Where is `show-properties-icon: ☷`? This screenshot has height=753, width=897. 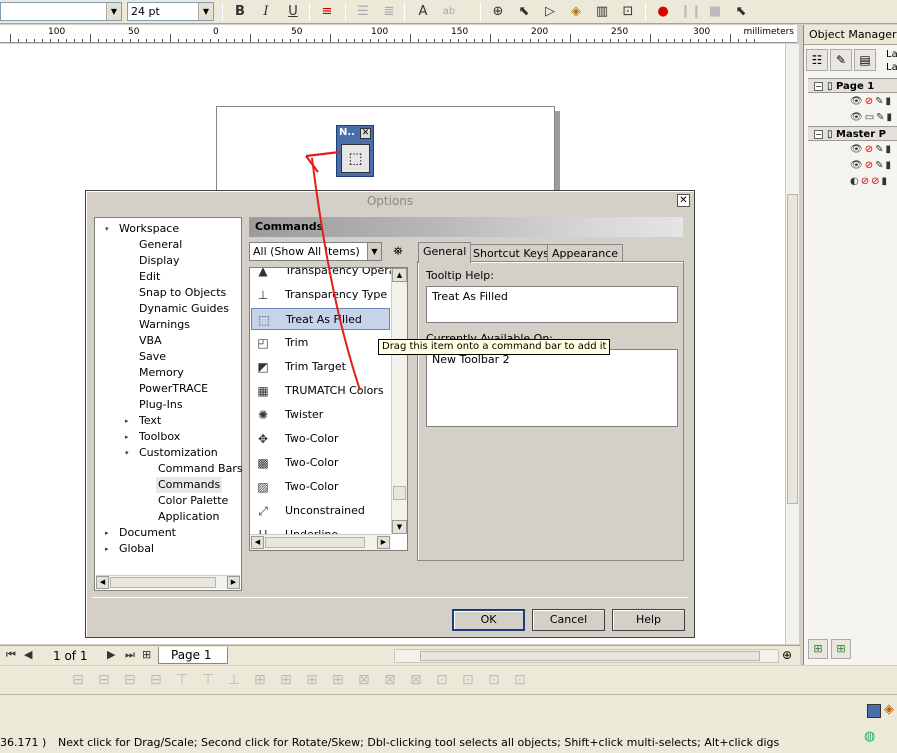 show-properties-icon: ☷ is located at coordinates (817, 60).